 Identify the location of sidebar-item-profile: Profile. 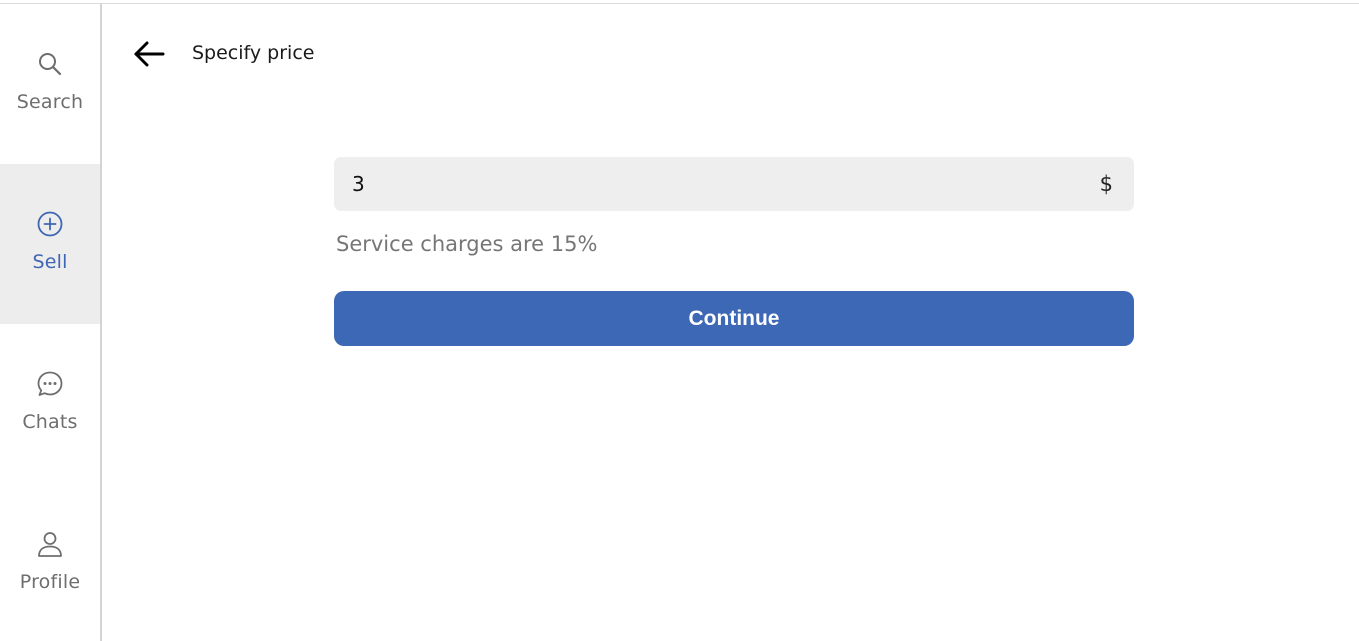
(50, 562).